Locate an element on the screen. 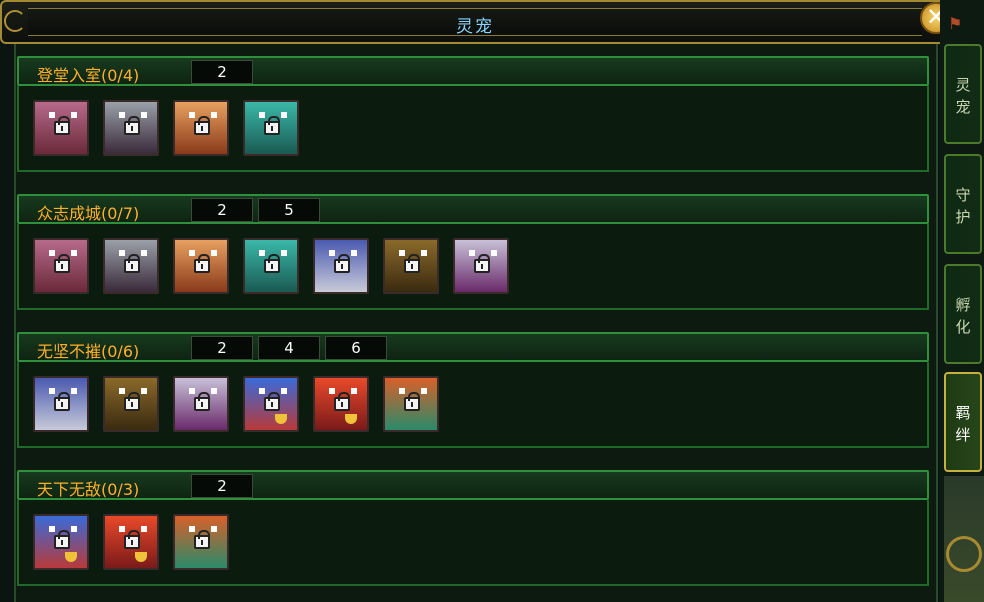 Image resolution: width=984 pixels, height=602 pixels. group-header: 登堂入室(0/4) 2 is located at coordinates (473, 71).